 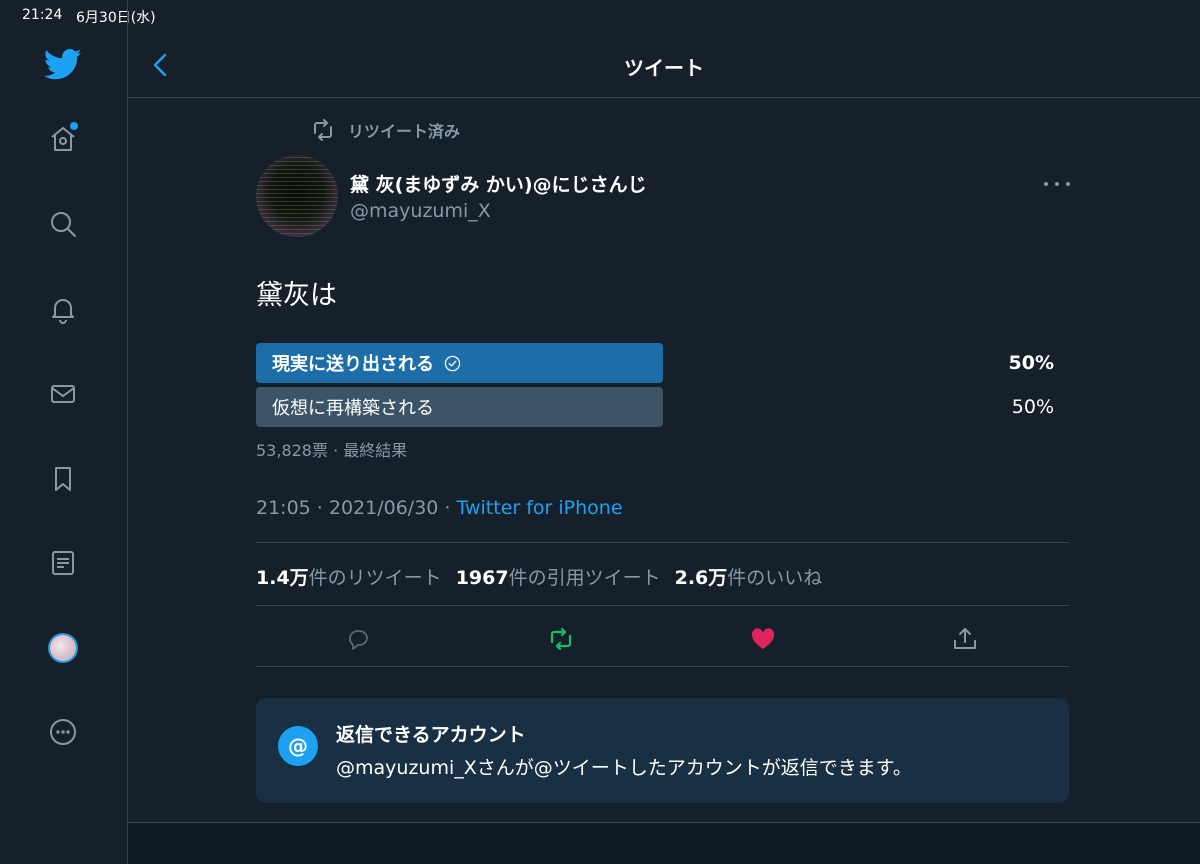 What do you see at coordinates (482, 578) in the screenshot?
I see `quotes-count: 1967` at bounding box center [482, 578].